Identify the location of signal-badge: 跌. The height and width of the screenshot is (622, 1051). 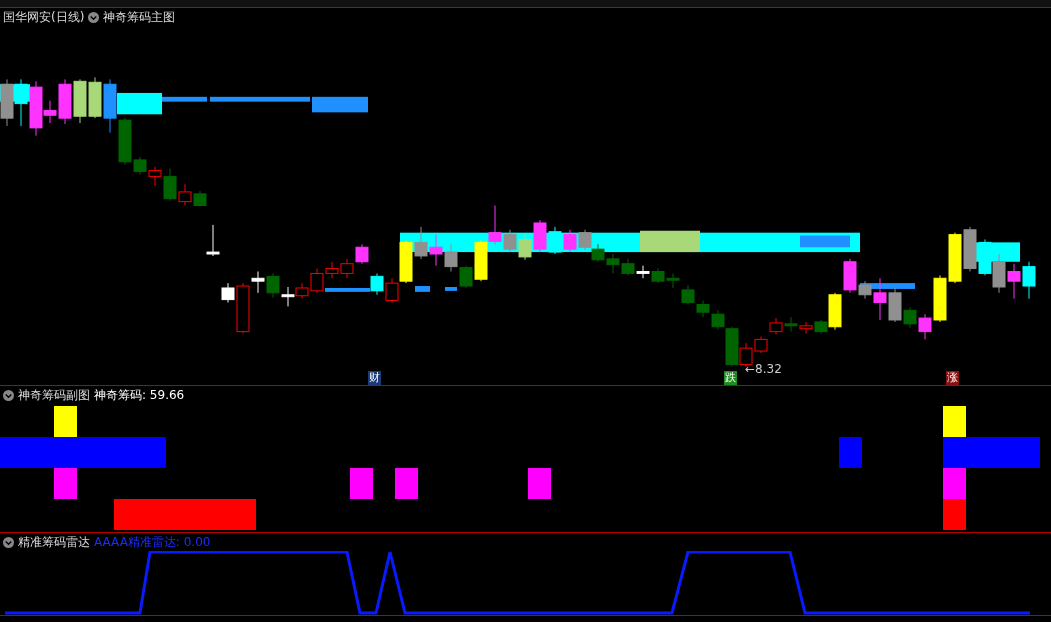
(730, 378).